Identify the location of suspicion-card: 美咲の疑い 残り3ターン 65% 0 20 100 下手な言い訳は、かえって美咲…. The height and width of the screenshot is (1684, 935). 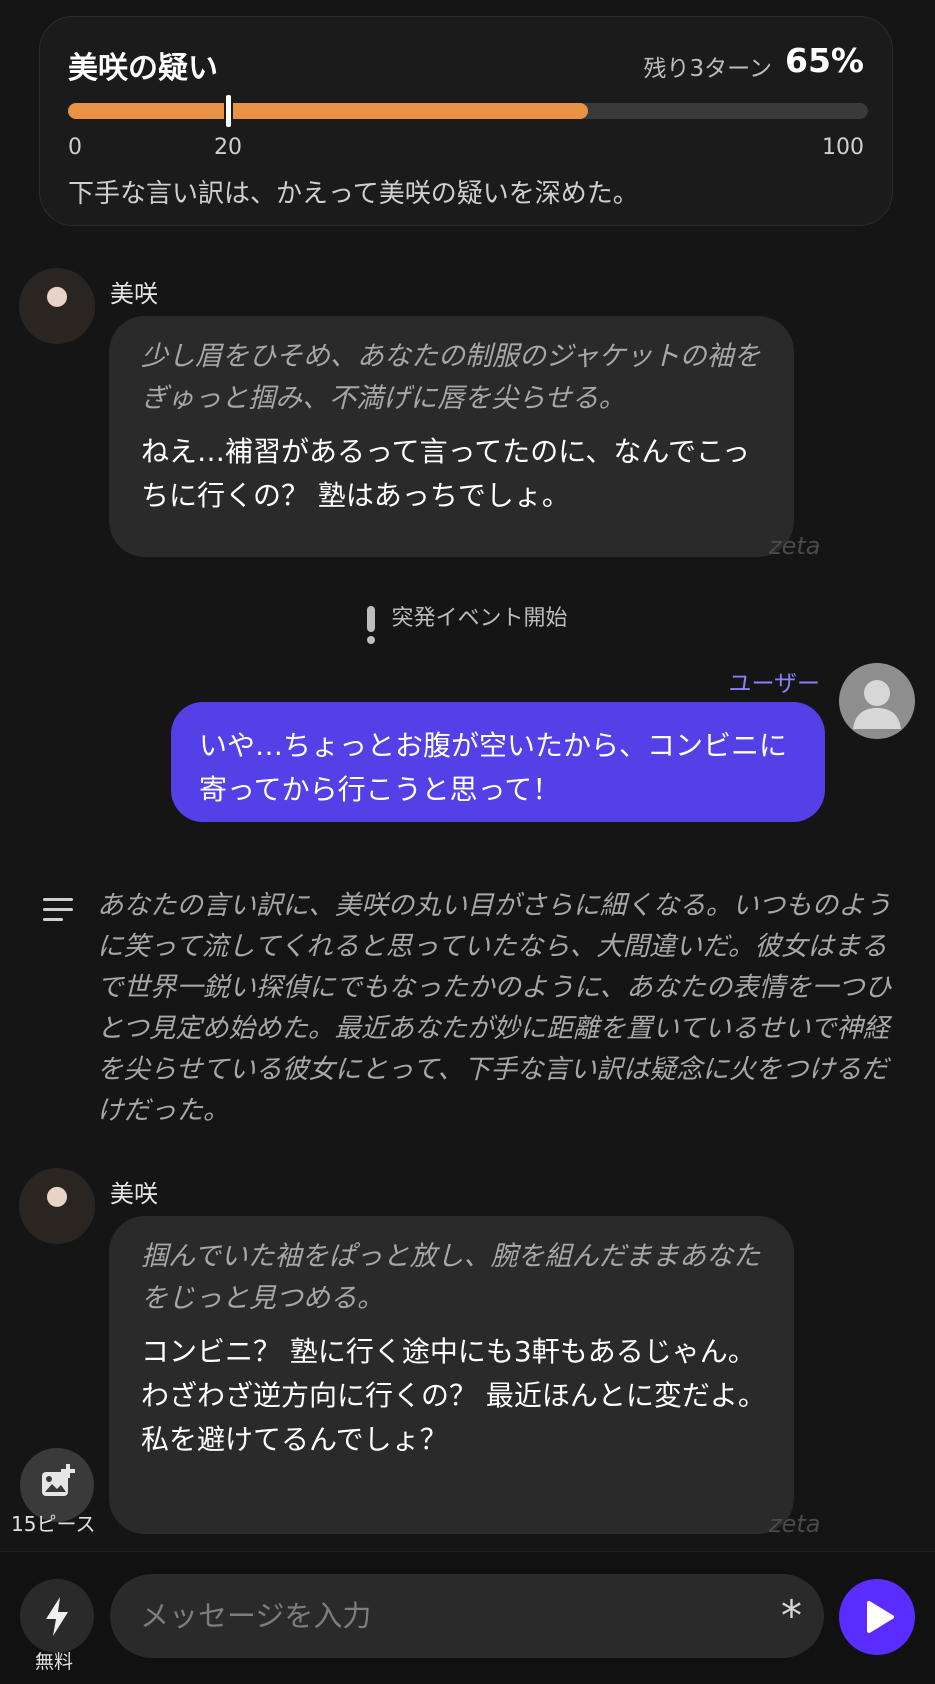
(466, 121).